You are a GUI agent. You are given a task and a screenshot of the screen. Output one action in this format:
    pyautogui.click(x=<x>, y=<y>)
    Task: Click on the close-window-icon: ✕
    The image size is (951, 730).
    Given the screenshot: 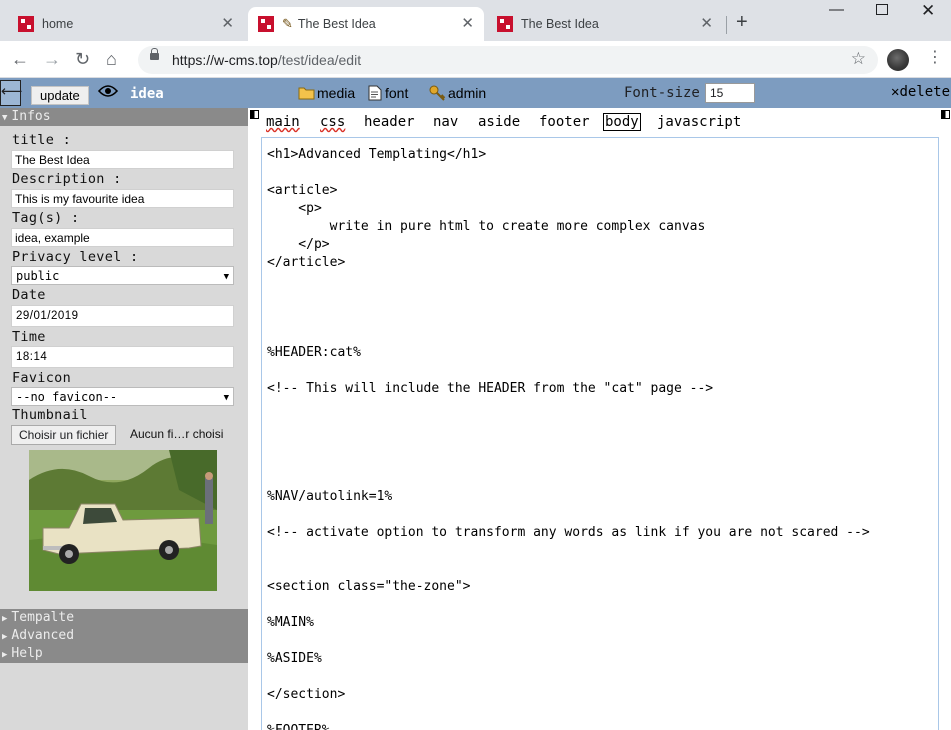 What is the action you would take?
    pyautogui.click(x=928, y=10)
    